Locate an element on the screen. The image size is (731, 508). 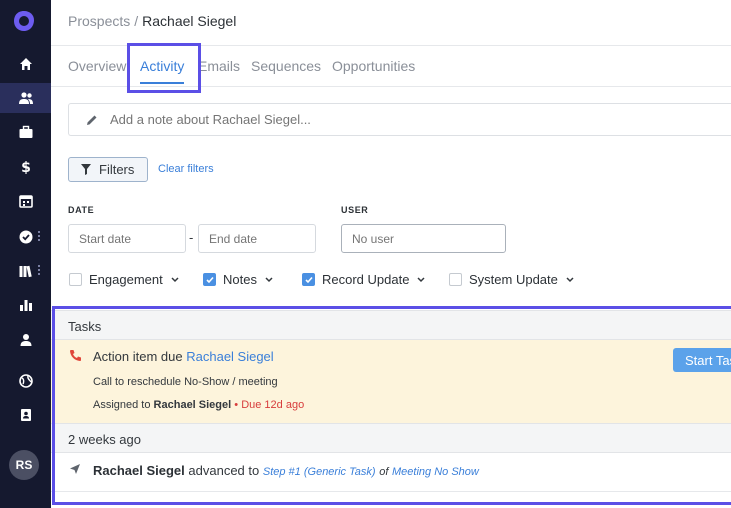
add-note-field is located at coordinates (399, 119).